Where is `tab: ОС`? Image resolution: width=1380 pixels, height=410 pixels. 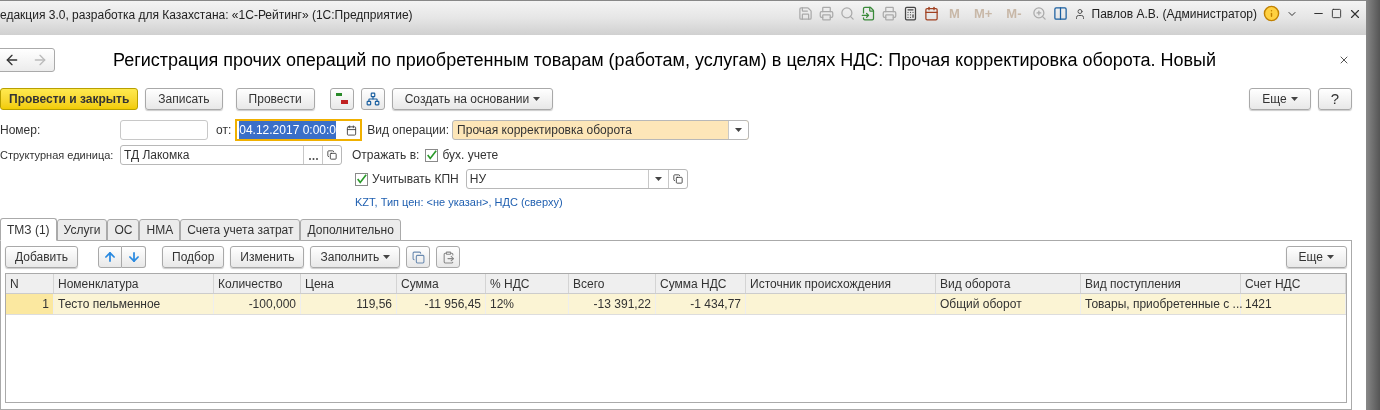
tab: ОС is located at coordinates (123, 230).